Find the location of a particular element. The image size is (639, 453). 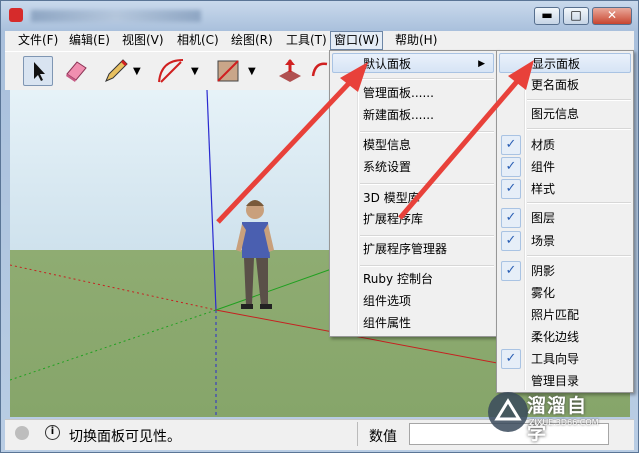

menu-camera: 相机(C) is located at coordinates (198, 40).